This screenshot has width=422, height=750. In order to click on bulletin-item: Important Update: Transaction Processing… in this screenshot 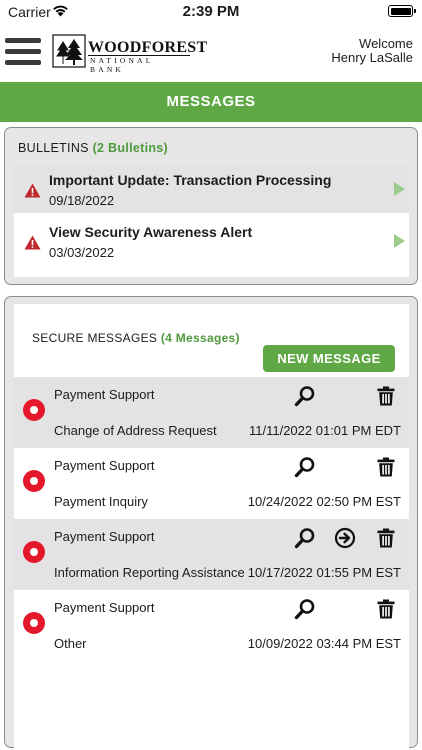, I will do `click(211, 189)`.